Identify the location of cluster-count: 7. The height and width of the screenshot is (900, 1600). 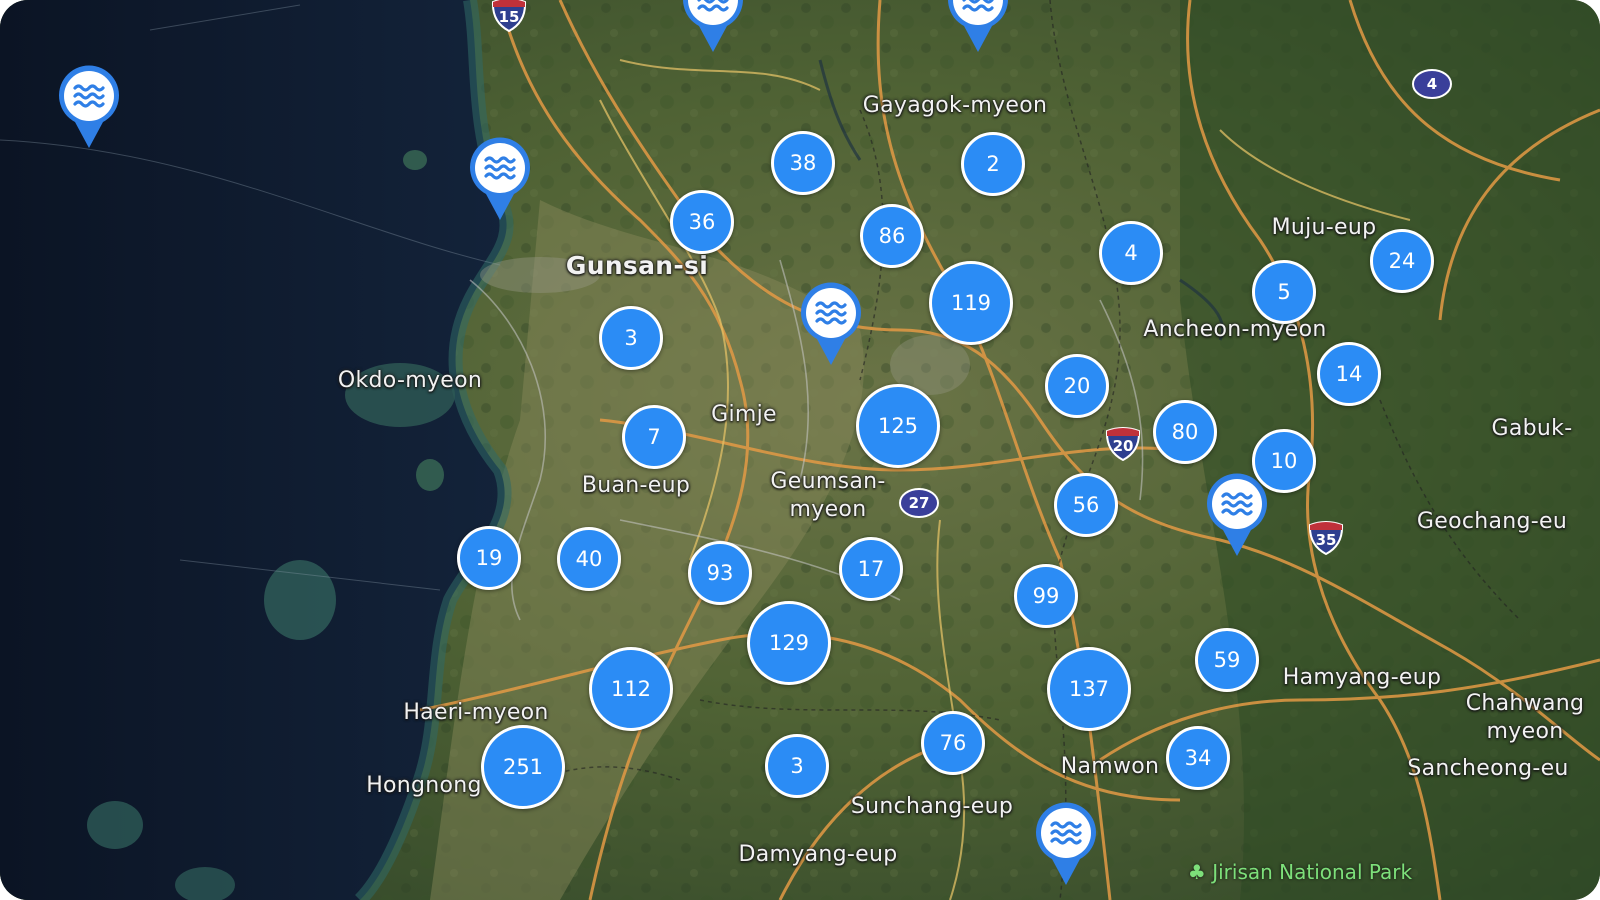
(654, 437).